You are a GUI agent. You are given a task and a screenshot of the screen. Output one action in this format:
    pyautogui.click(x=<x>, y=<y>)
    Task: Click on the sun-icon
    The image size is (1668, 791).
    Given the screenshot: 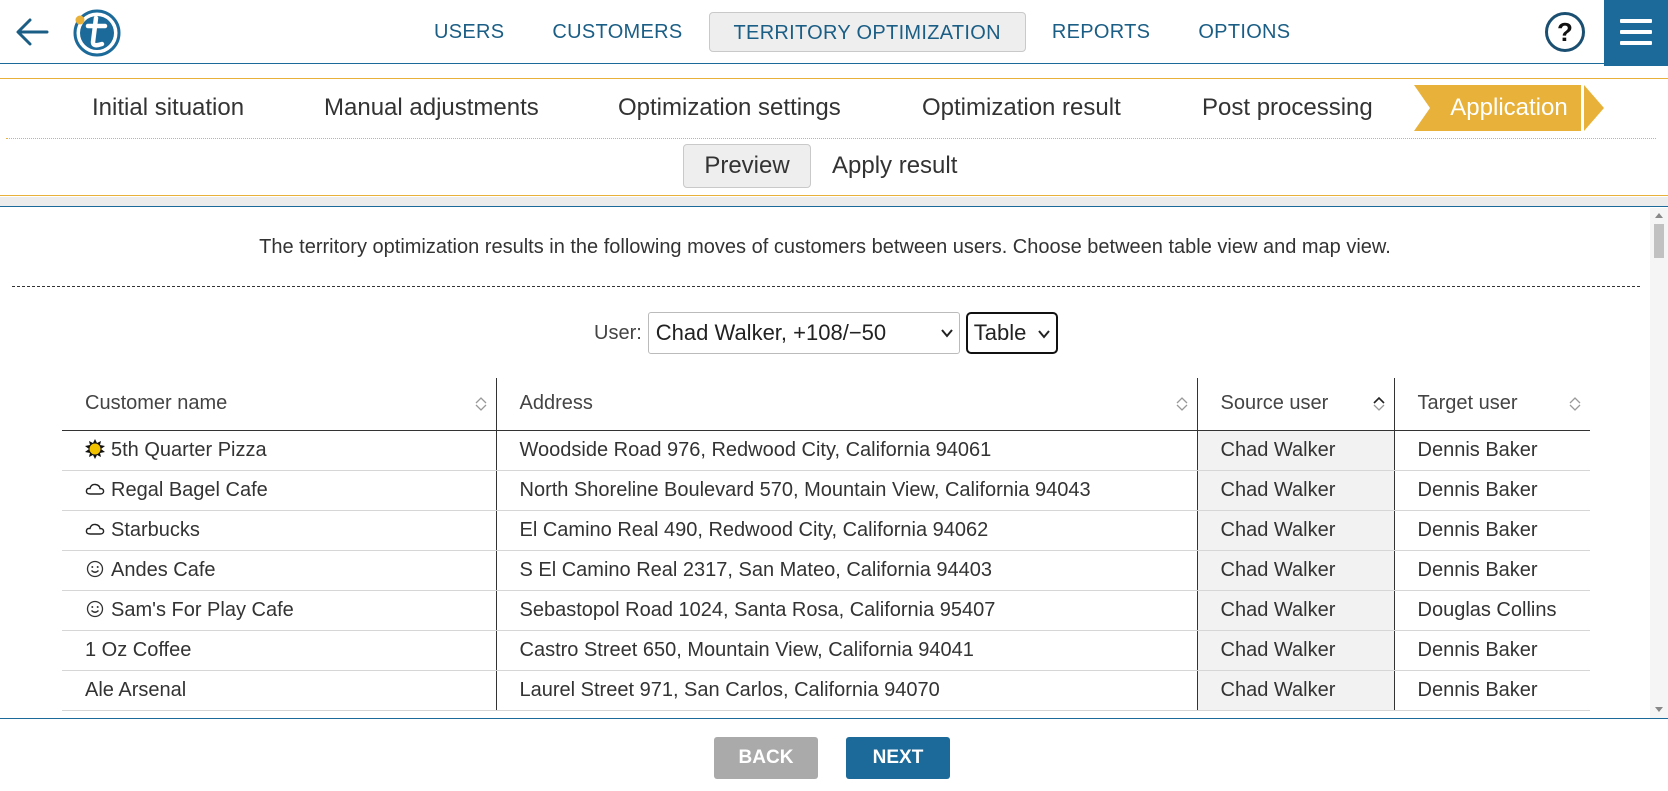 What is the action you would take?
    pyautogui.click(x=95, y=448)
    